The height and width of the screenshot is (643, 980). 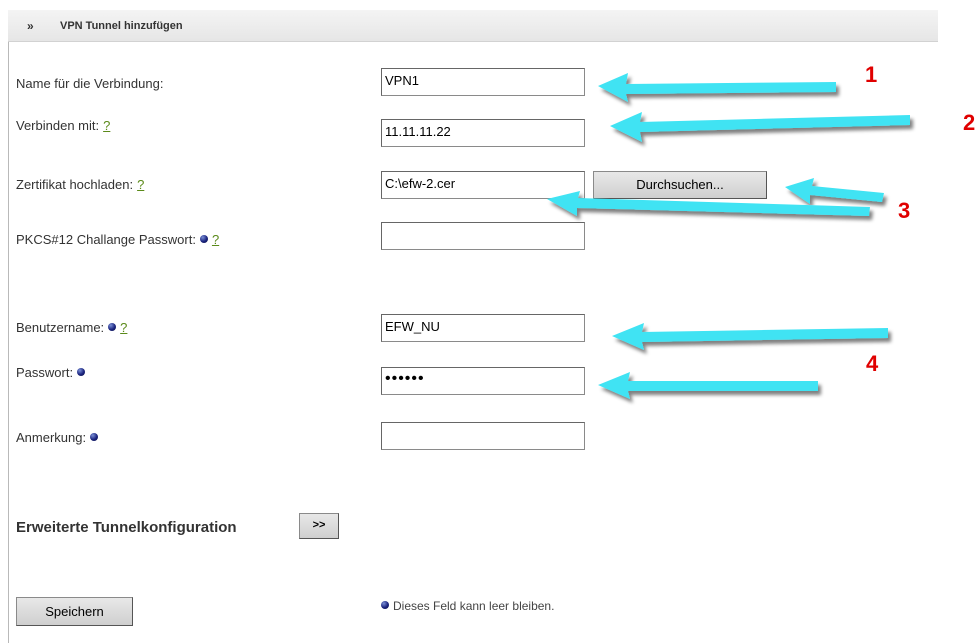 What do you see at coordinates (750, 336) in the screenshot?
I see `arrow-4a-icon` at bounding box center [750, 336].